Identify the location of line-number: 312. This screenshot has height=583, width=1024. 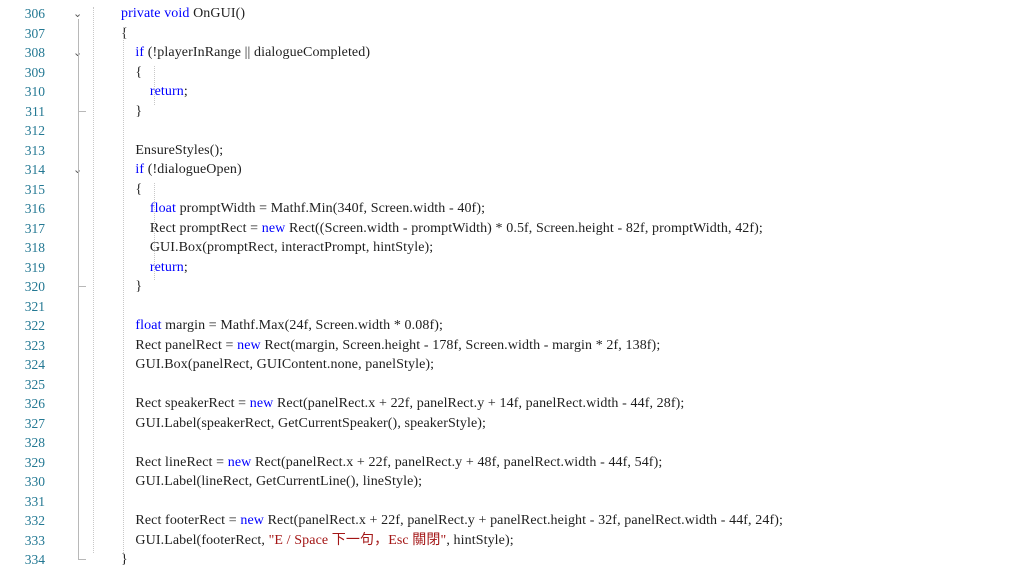
(34, 130).